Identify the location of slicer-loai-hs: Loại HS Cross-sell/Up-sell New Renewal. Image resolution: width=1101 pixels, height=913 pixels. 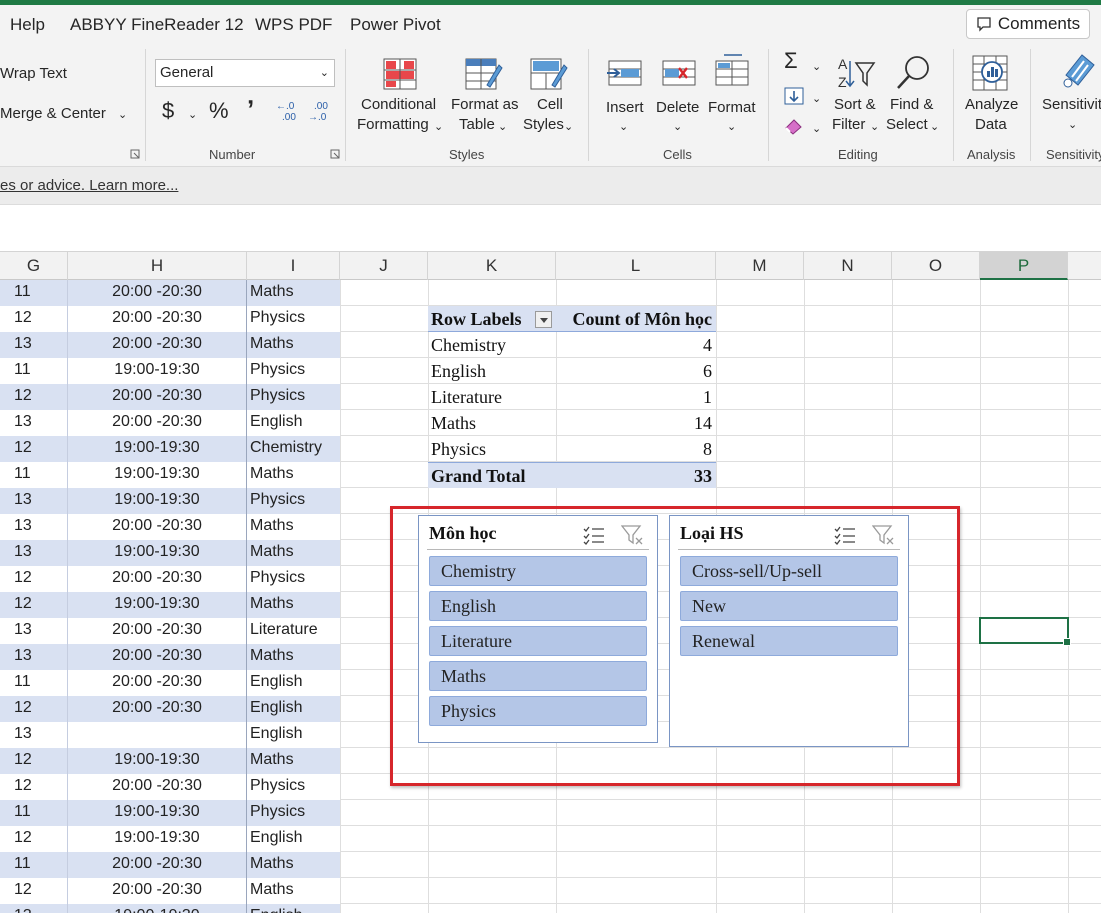
(789, 631).